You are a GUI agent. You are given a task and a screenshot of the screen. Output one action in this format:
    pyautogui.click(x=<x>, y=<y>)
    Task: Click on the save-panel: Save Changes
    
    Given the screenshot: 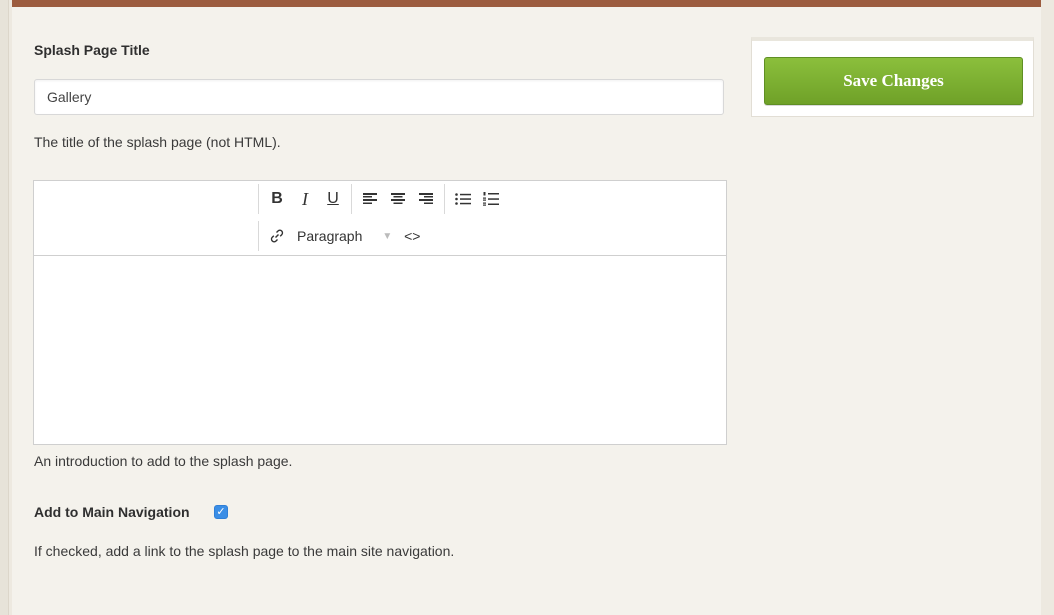 What is the action you would take?
    pyautogui.click(x=892, y=77)
    